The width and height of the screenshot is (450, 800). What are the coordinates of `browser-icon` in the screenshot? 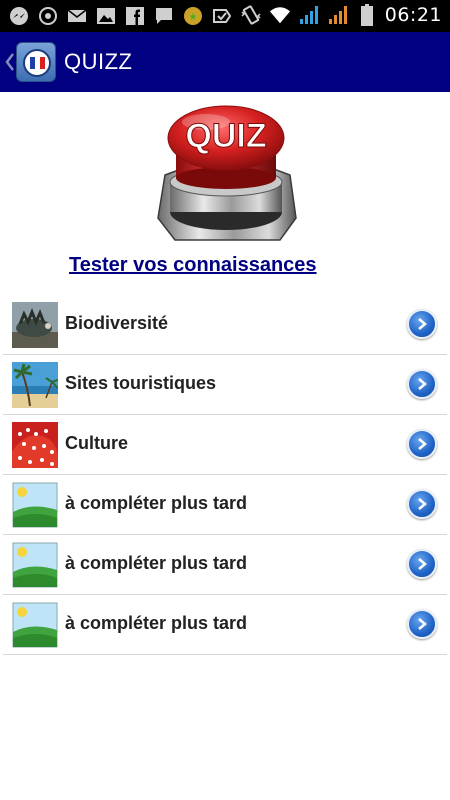 It's located at (48, 16).